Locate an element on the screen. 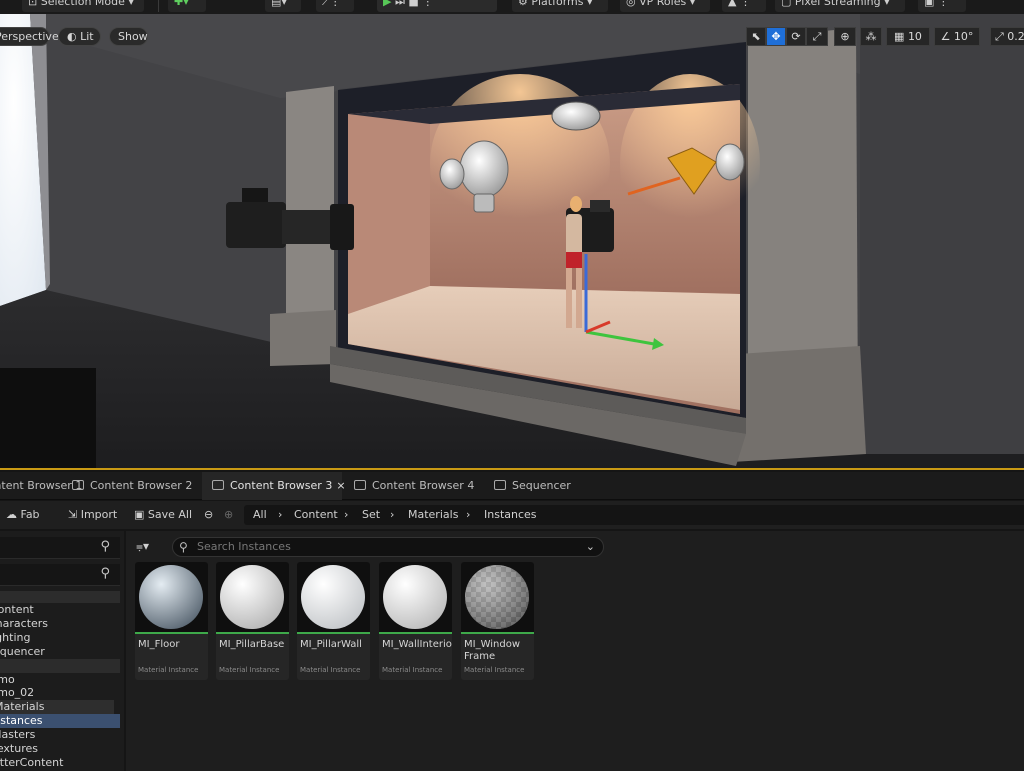 The height and width of the screenshot is (771, 1024). vp-roles-label: VP Roles is located at coordinates (663, 4).